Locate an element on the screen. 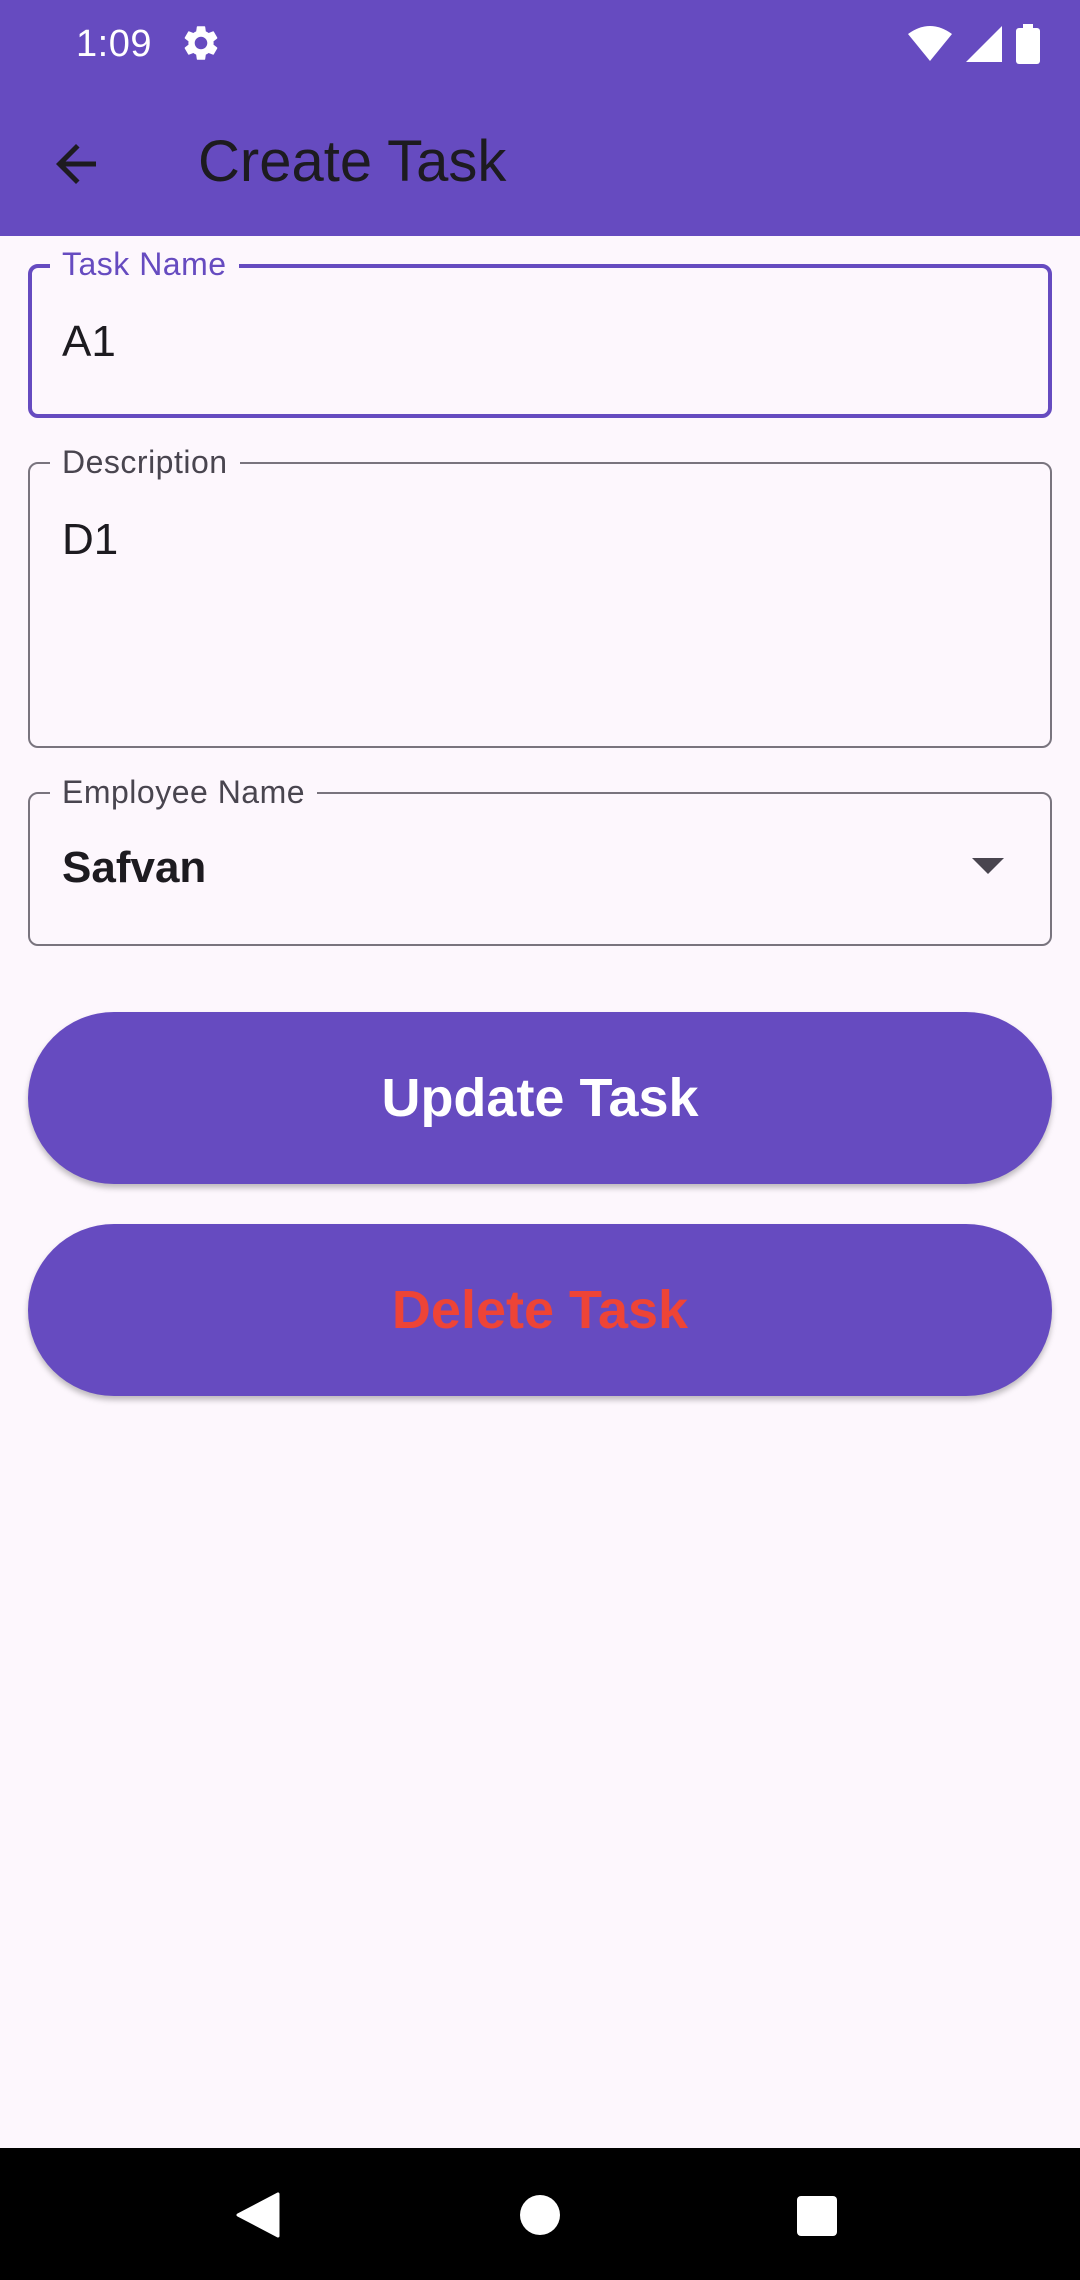 The height and width of the screenshot is (2280, 1080). recents-square-icon is located at coordinates (817, 2216).